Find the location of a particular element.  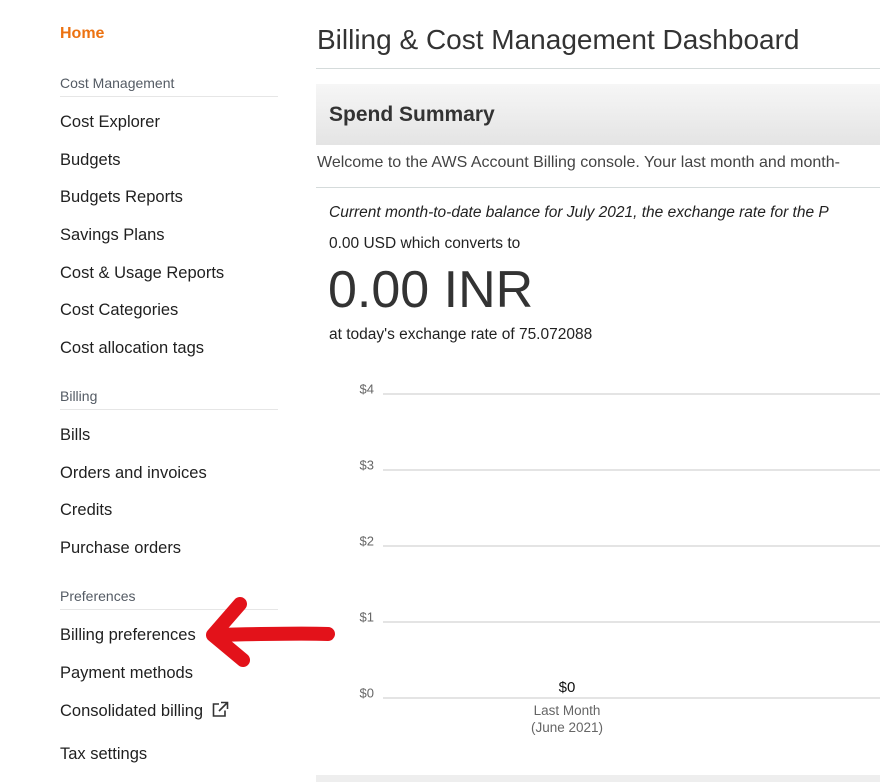

sidebar-item-cost-allocation-tags: Cost allocation tags is located at coordinates (132, 348).